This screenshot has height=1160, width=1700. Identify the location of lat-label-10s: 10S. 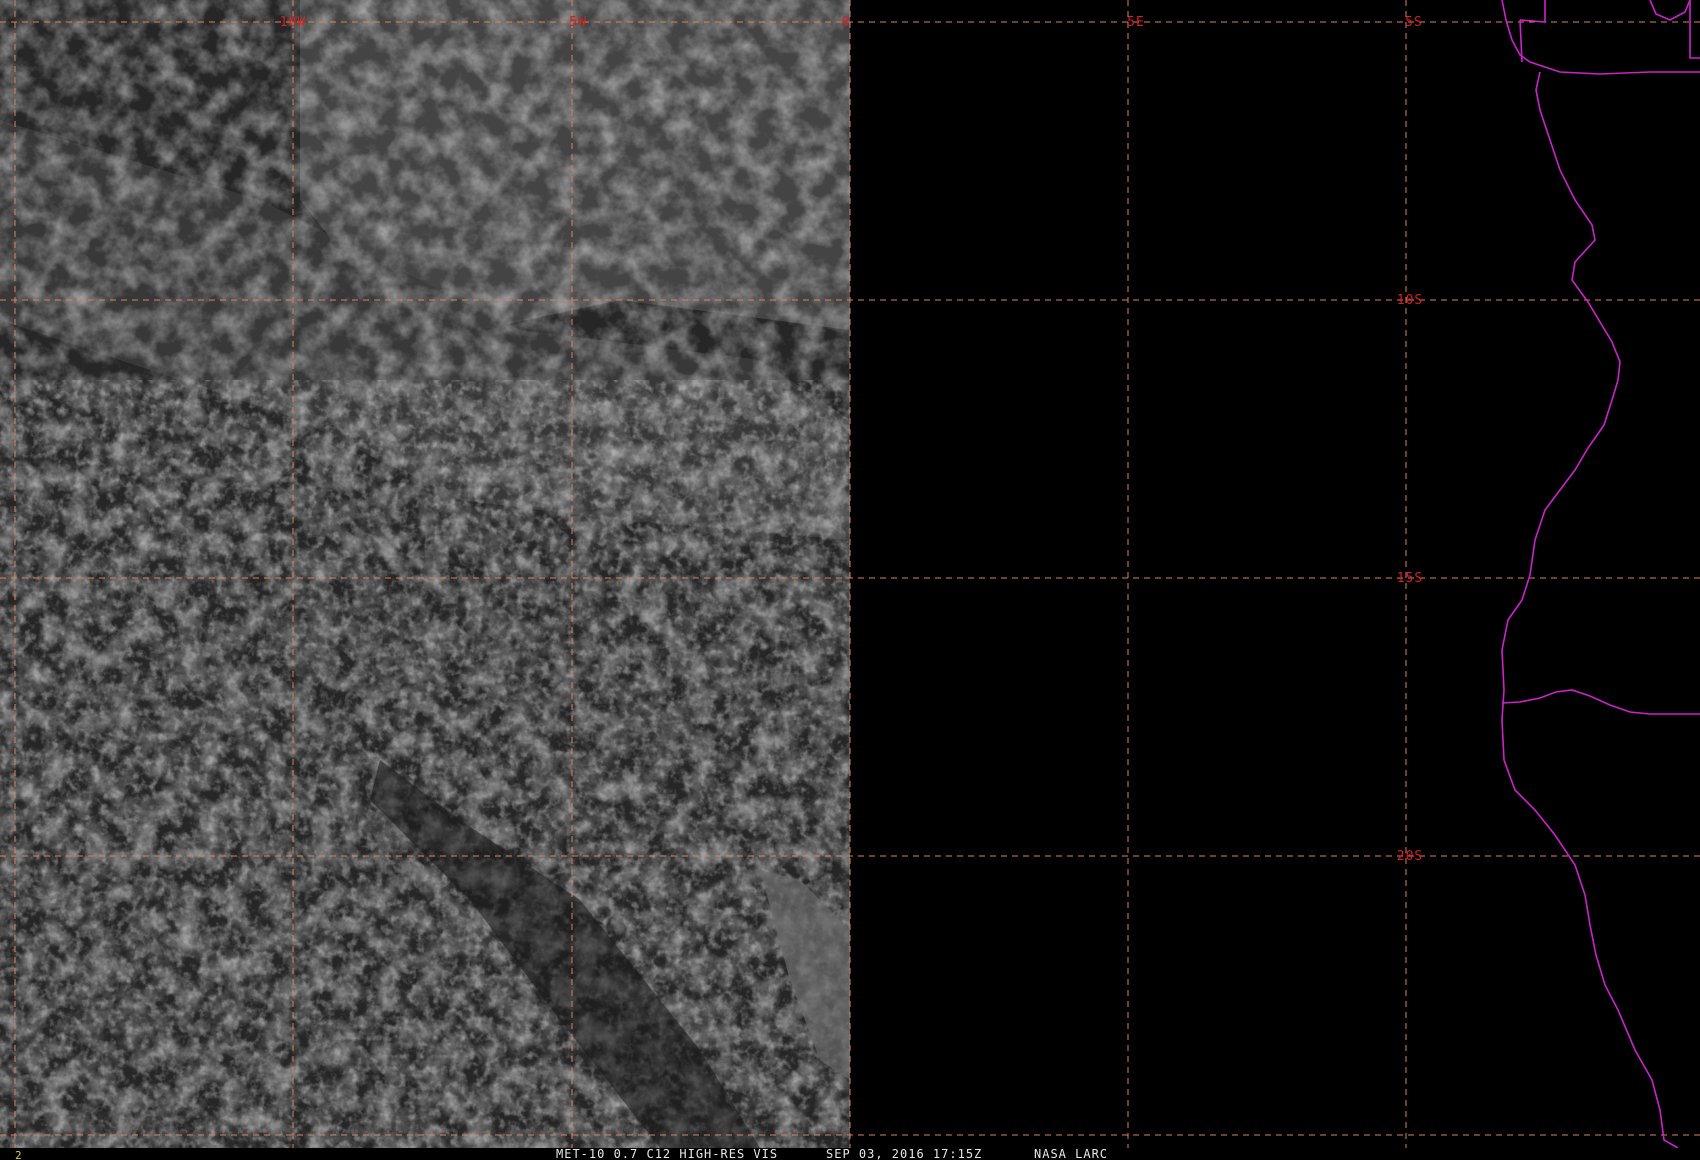
(1410, 300).